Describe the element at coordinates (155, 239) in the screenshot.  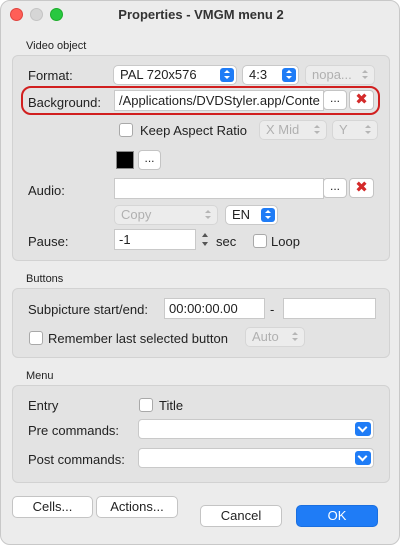
I see `pause-field: -1` at that location.